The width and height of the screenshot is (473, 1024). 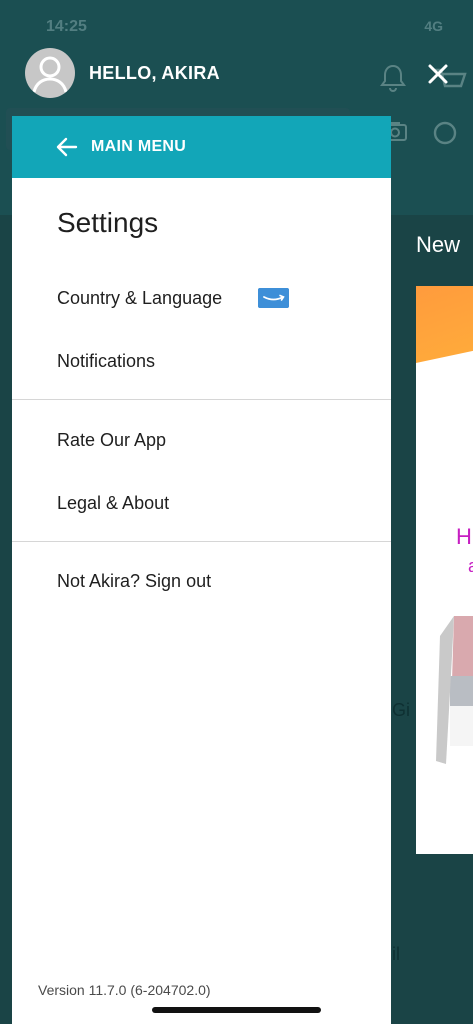 I want to click on main-menu-label: MAIN MENU, so click(x=139, y=146).